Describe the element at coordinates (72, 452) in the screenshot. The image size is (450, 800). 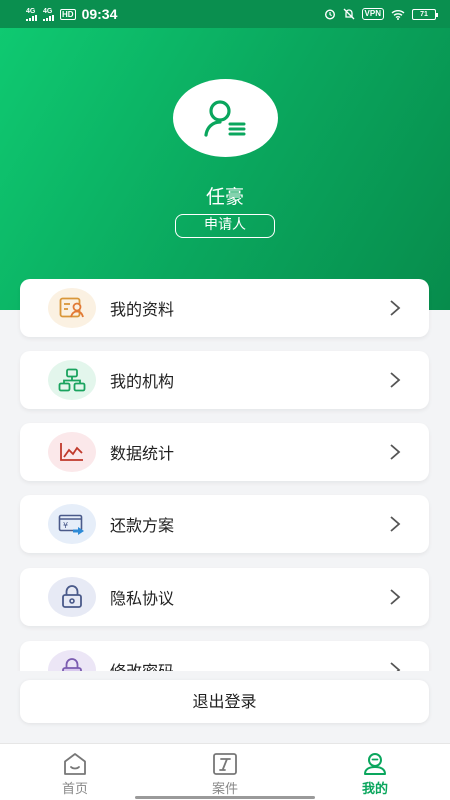
I see `line-chart-icon` at that location.